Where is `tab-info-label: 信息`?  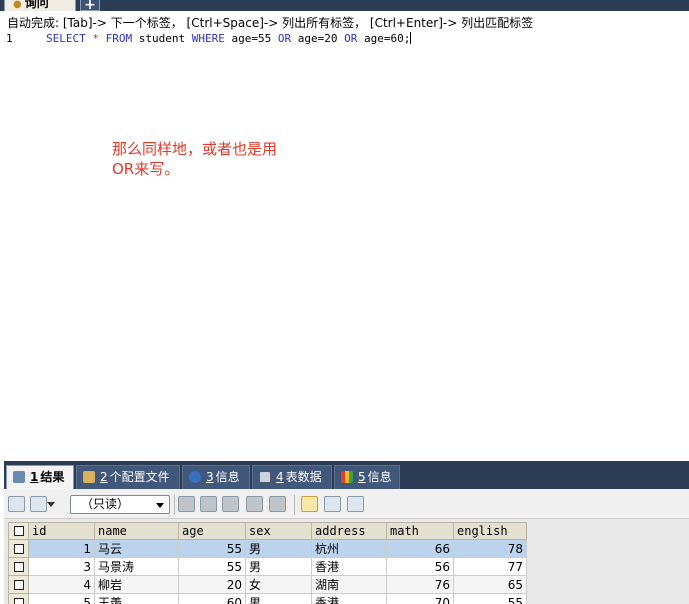 tab-info-label: 信息 is located at coordinates (227, 477).